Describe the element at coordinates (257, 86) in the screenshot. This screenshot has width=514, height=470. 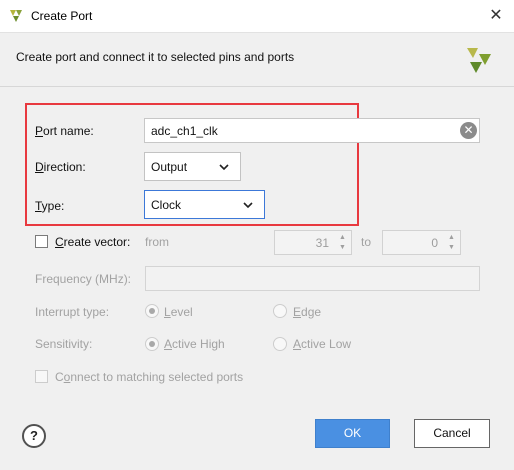
I see `header-divider` at that location.